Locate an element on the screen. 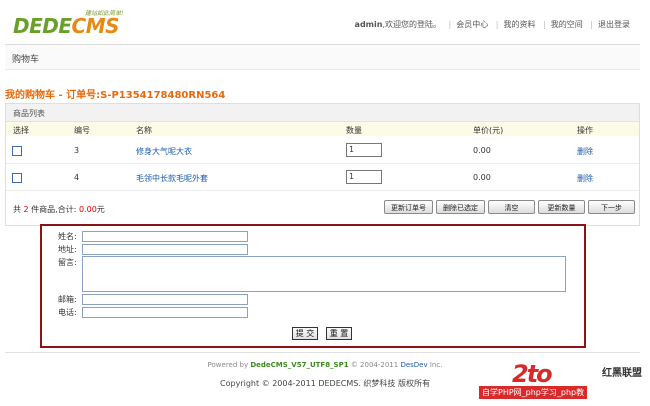 This screenshot has width=650, height=406. powered-product-link: DedeCMS_V57_UTF8_SP1 is located at coordinates (299, 365).